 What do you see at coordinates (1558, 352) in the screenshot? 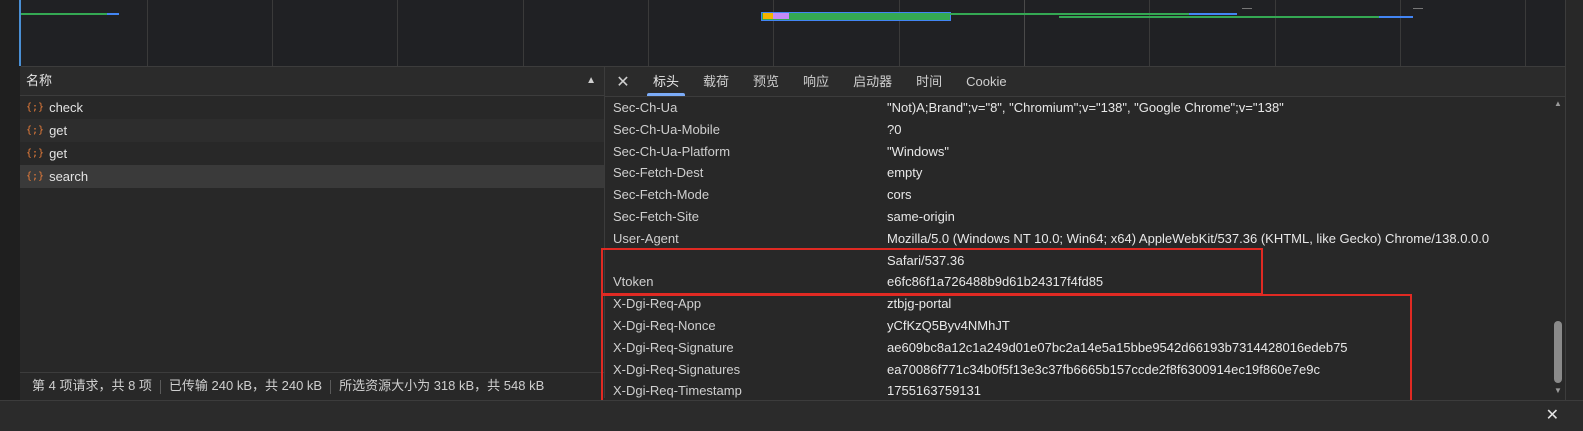
I see `scrollbar-thumb` at bounding box center [1558, 352].